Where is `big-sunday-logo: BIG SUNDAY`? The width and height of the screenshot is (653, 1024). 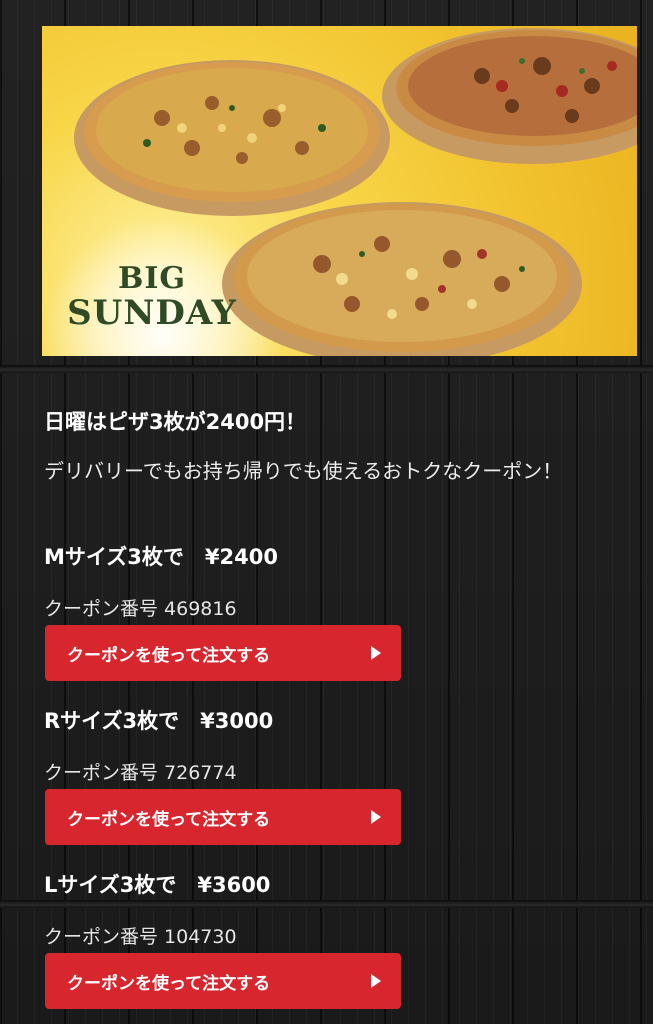 big-sunday-logo: BIG SUNDAY is located at coordinates (152, 297).